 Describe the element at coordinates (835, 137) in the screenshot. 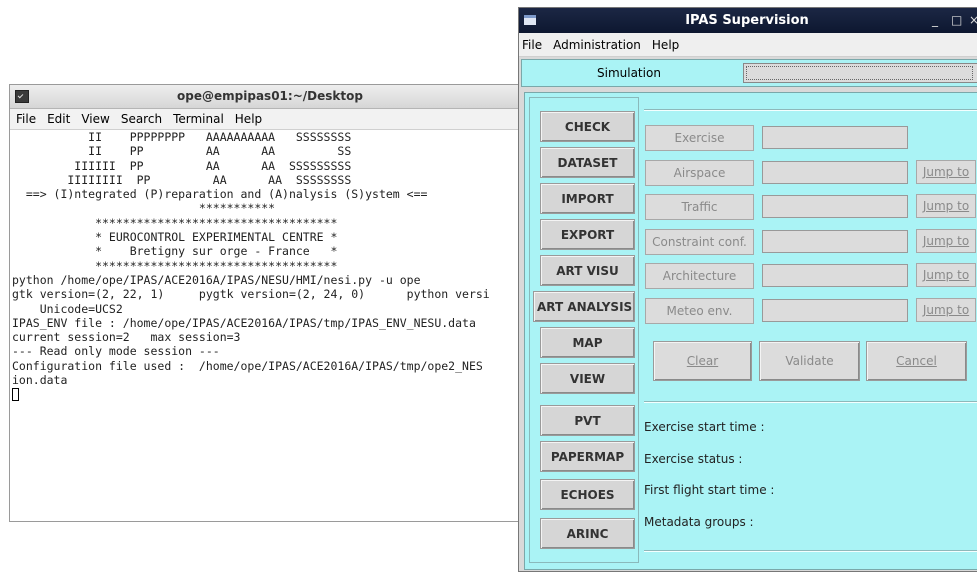

I see `exercise-field` at that location.